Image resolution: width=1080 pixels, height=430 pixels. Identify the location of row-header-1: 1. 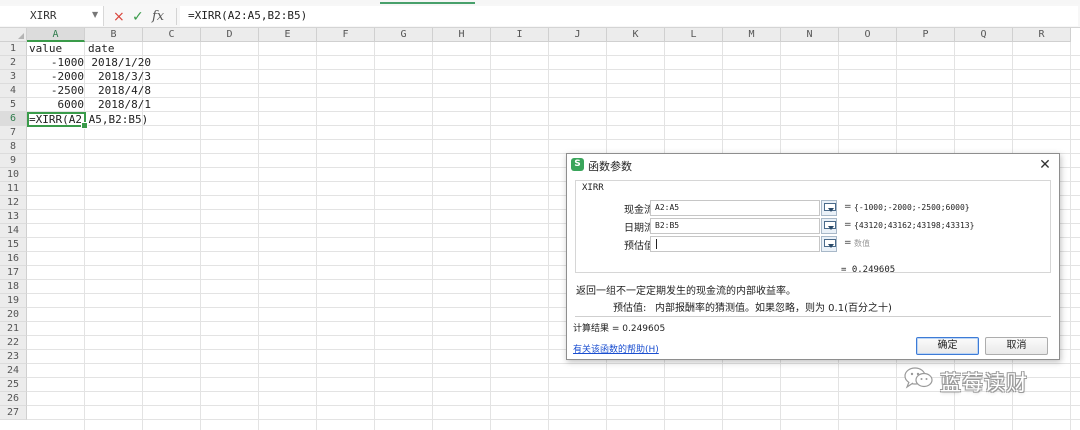
(13, 49).